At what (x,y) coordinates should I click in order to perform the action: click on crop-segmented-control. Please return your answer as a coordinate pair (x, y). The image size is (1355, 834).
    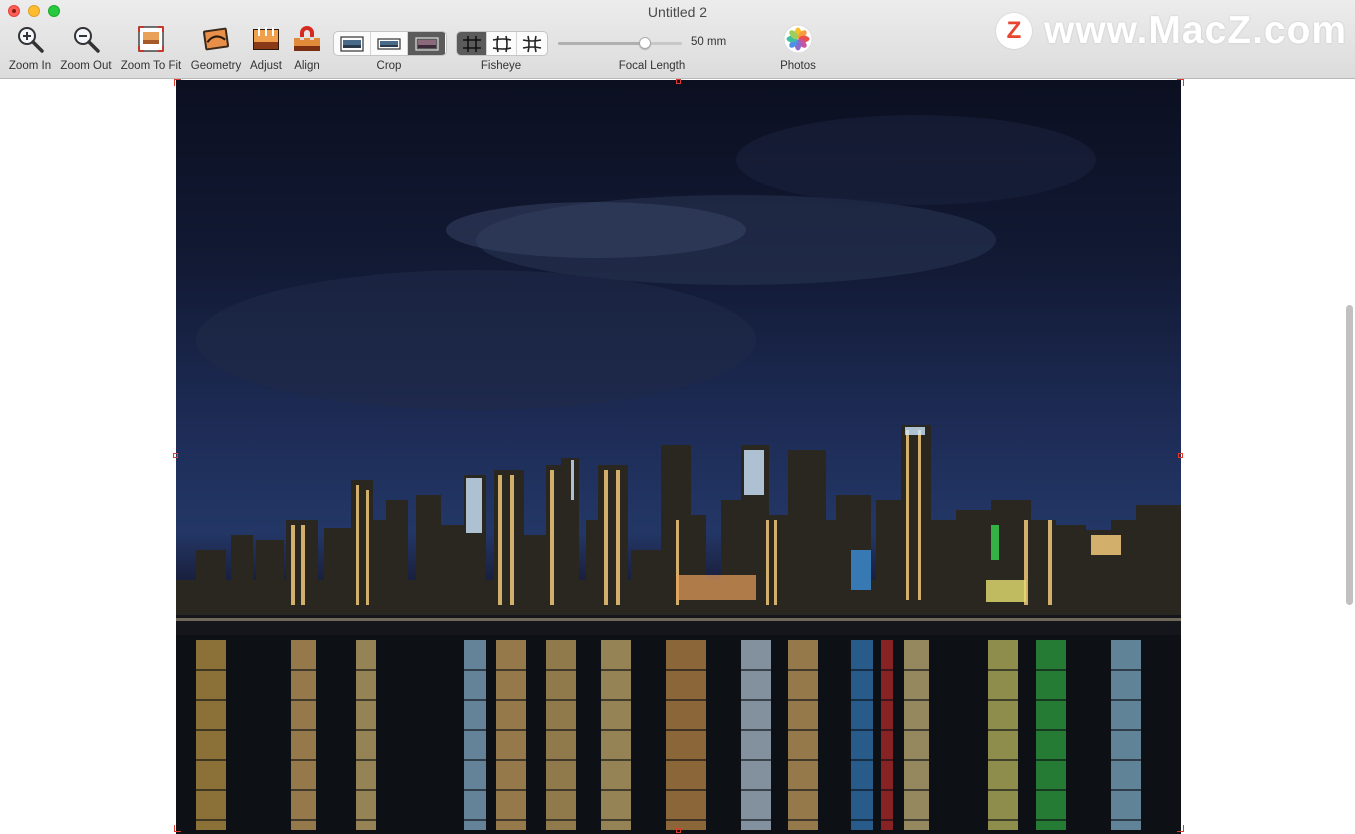
    Looking at the image, I should click on (390, 43).